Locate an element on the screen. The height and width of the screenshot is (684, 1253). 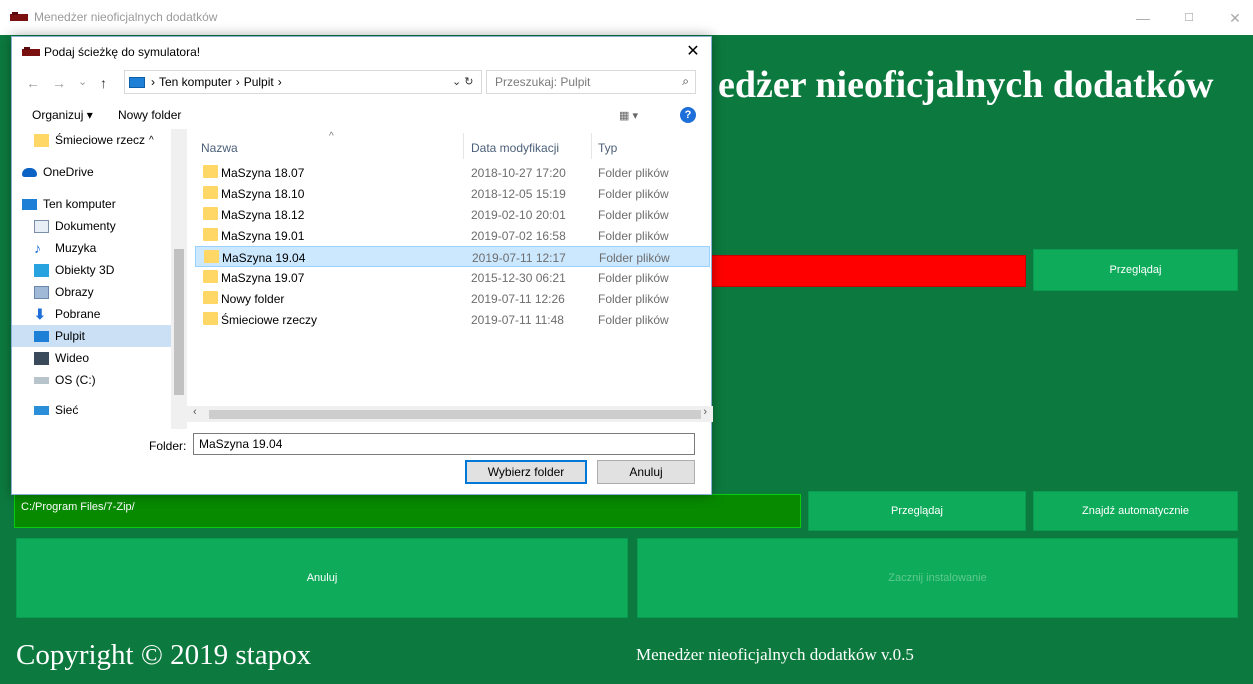
refresh-button: ⌄ ↻ is located at coordinates (463, 81).